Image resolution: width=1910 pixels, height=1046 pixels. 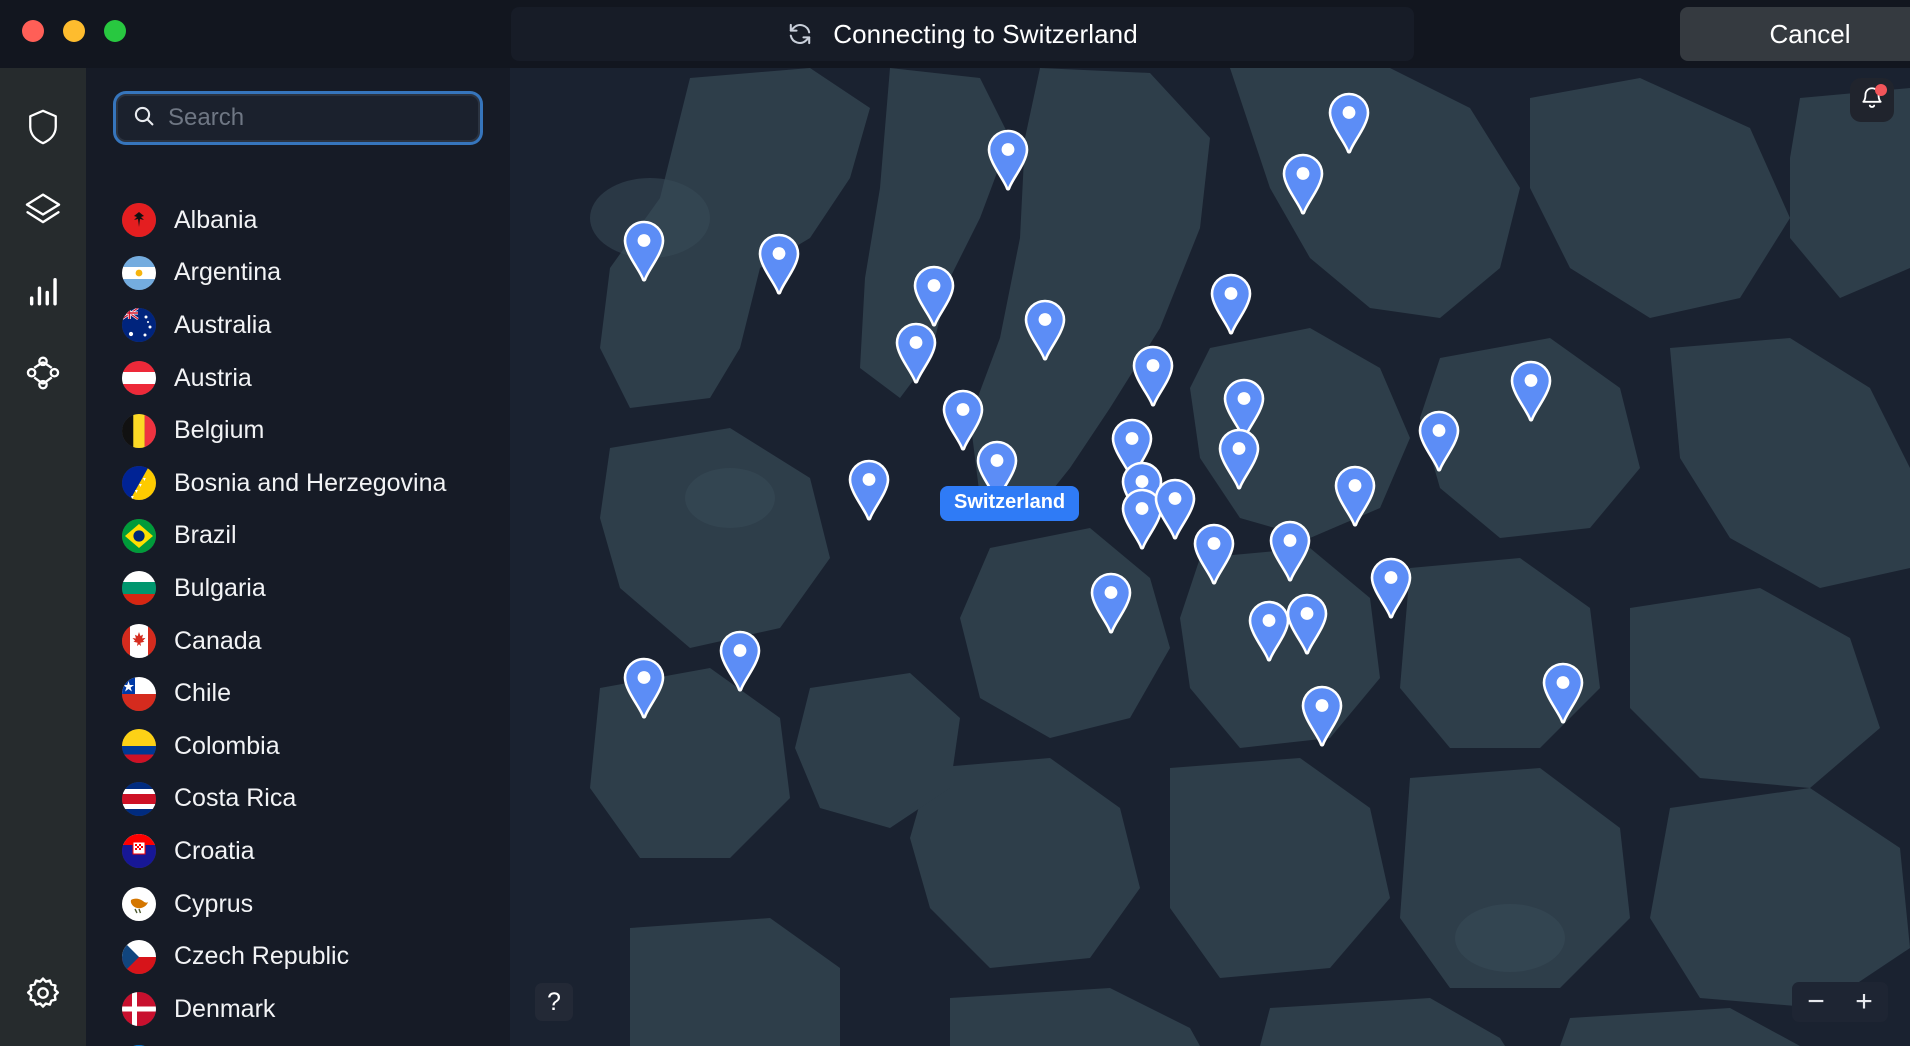 I want to click on country-name: Cyprus, so click(x=214, y=903).